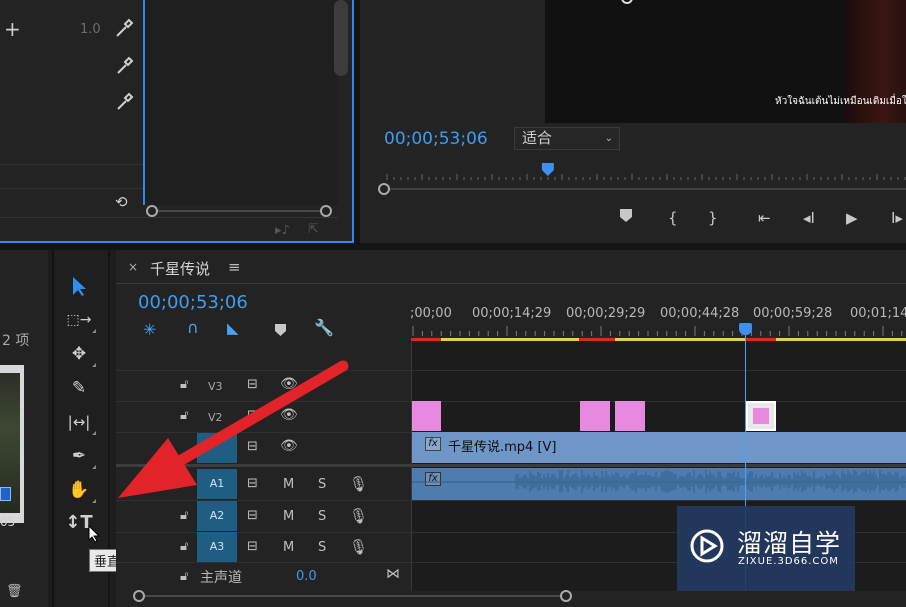 The image size is (906, 607). What do you see at coordinates (512, 313) in the screenshot?
I see `ruler-label: 00;00;14;29` at bounding box center [512, 313].